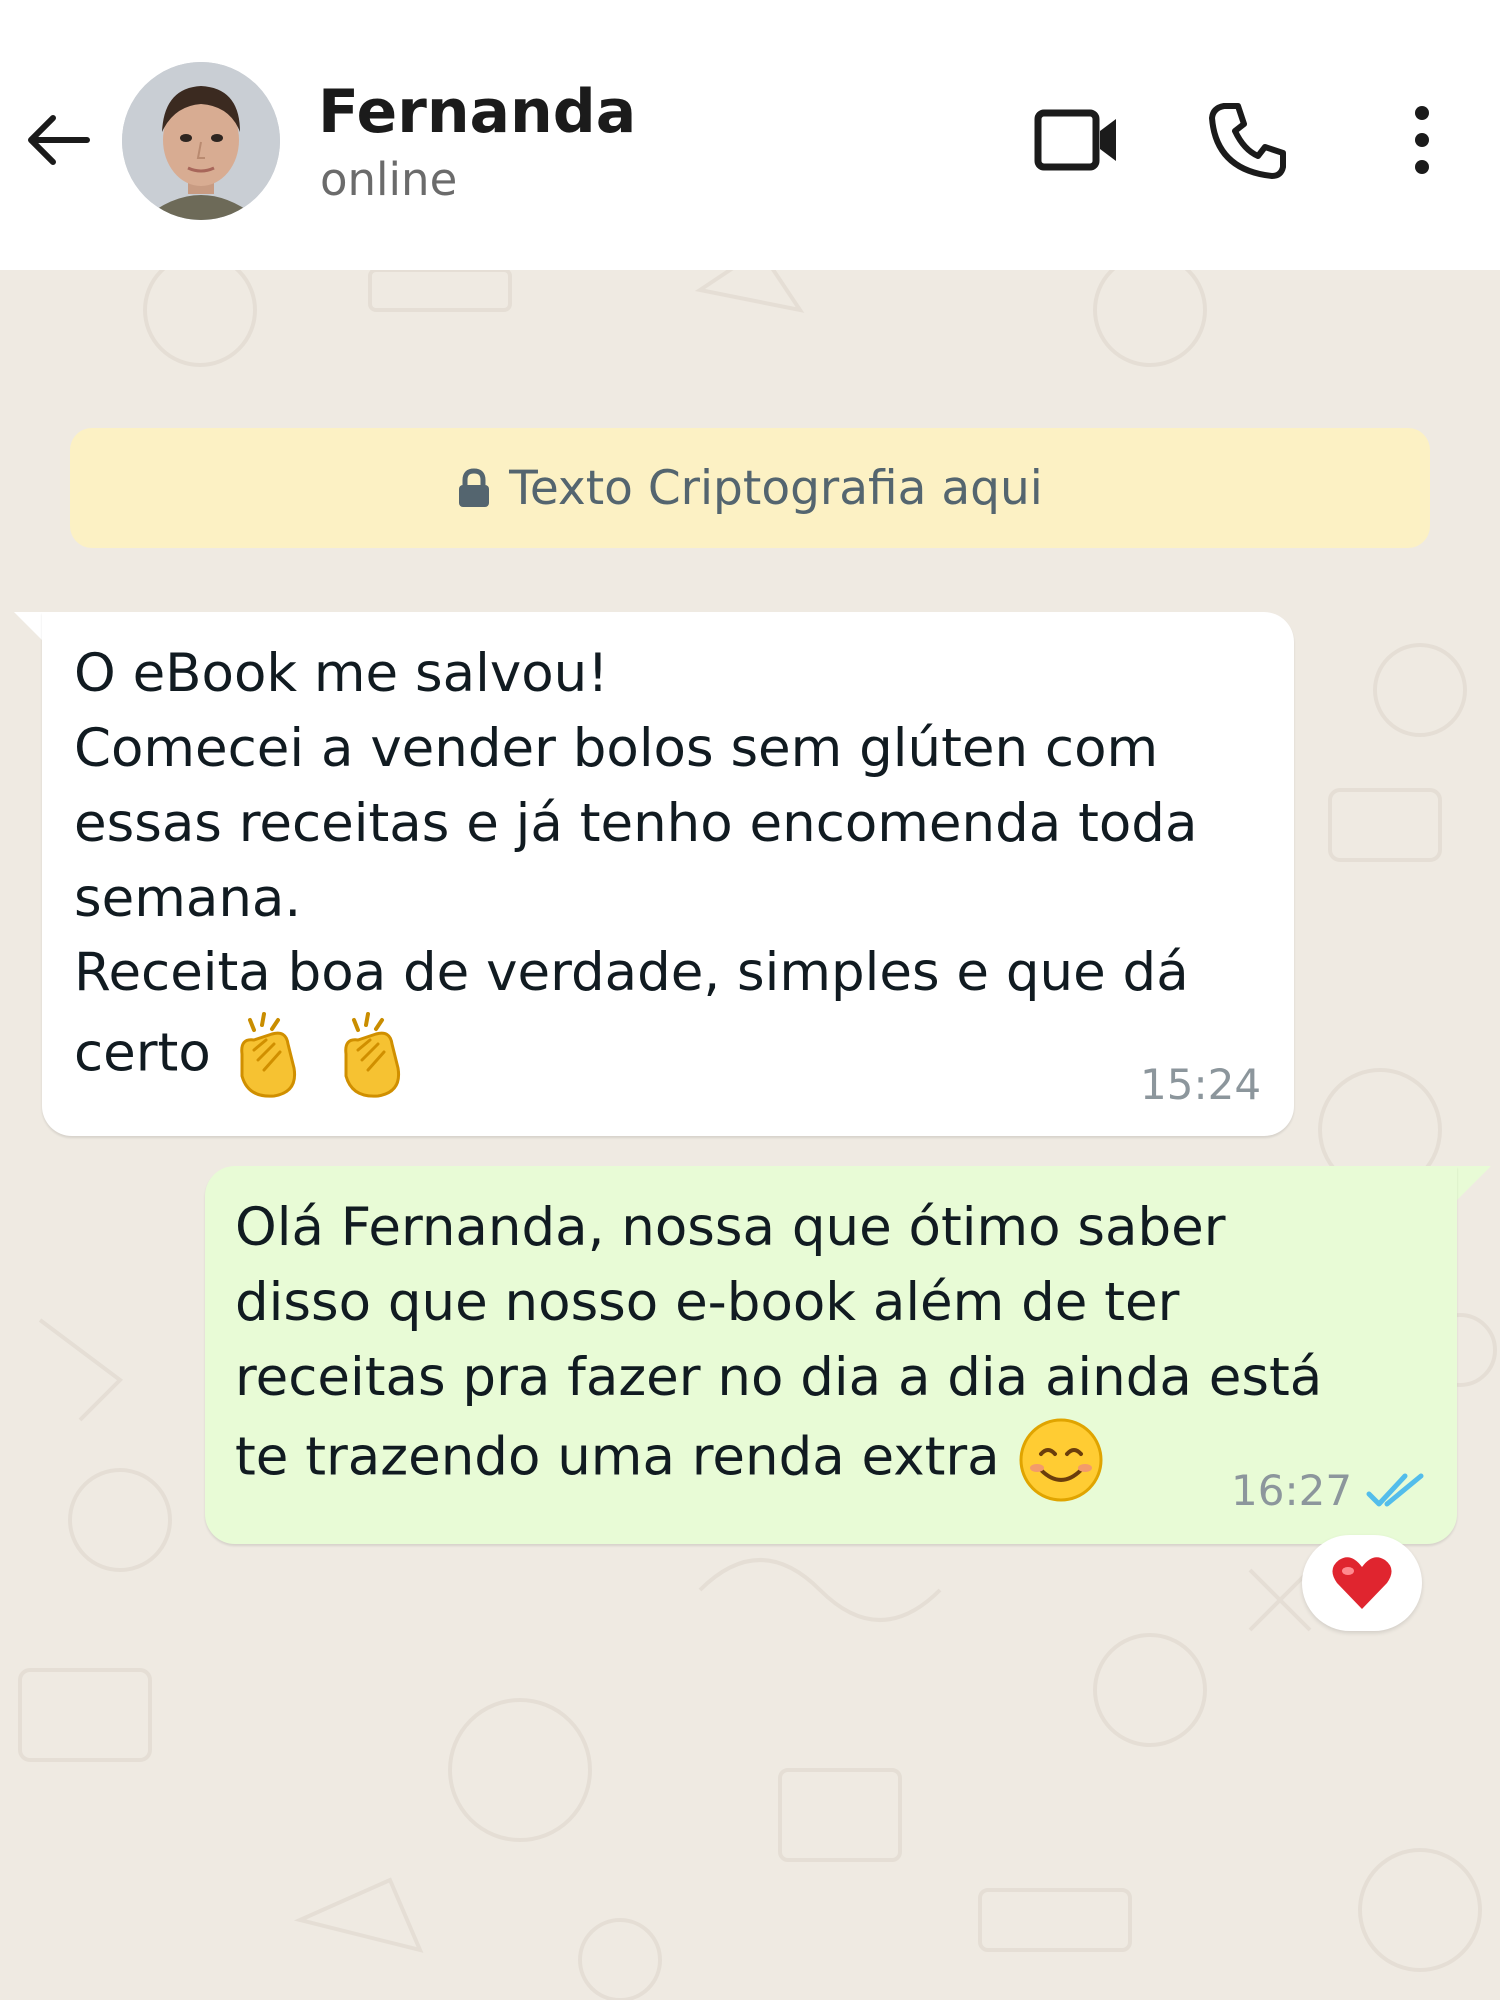  What do you see at coordinates (1292, 1490) in the screenshot?
I see `message-time: 16:27` at bounding box center [1292, 1490].